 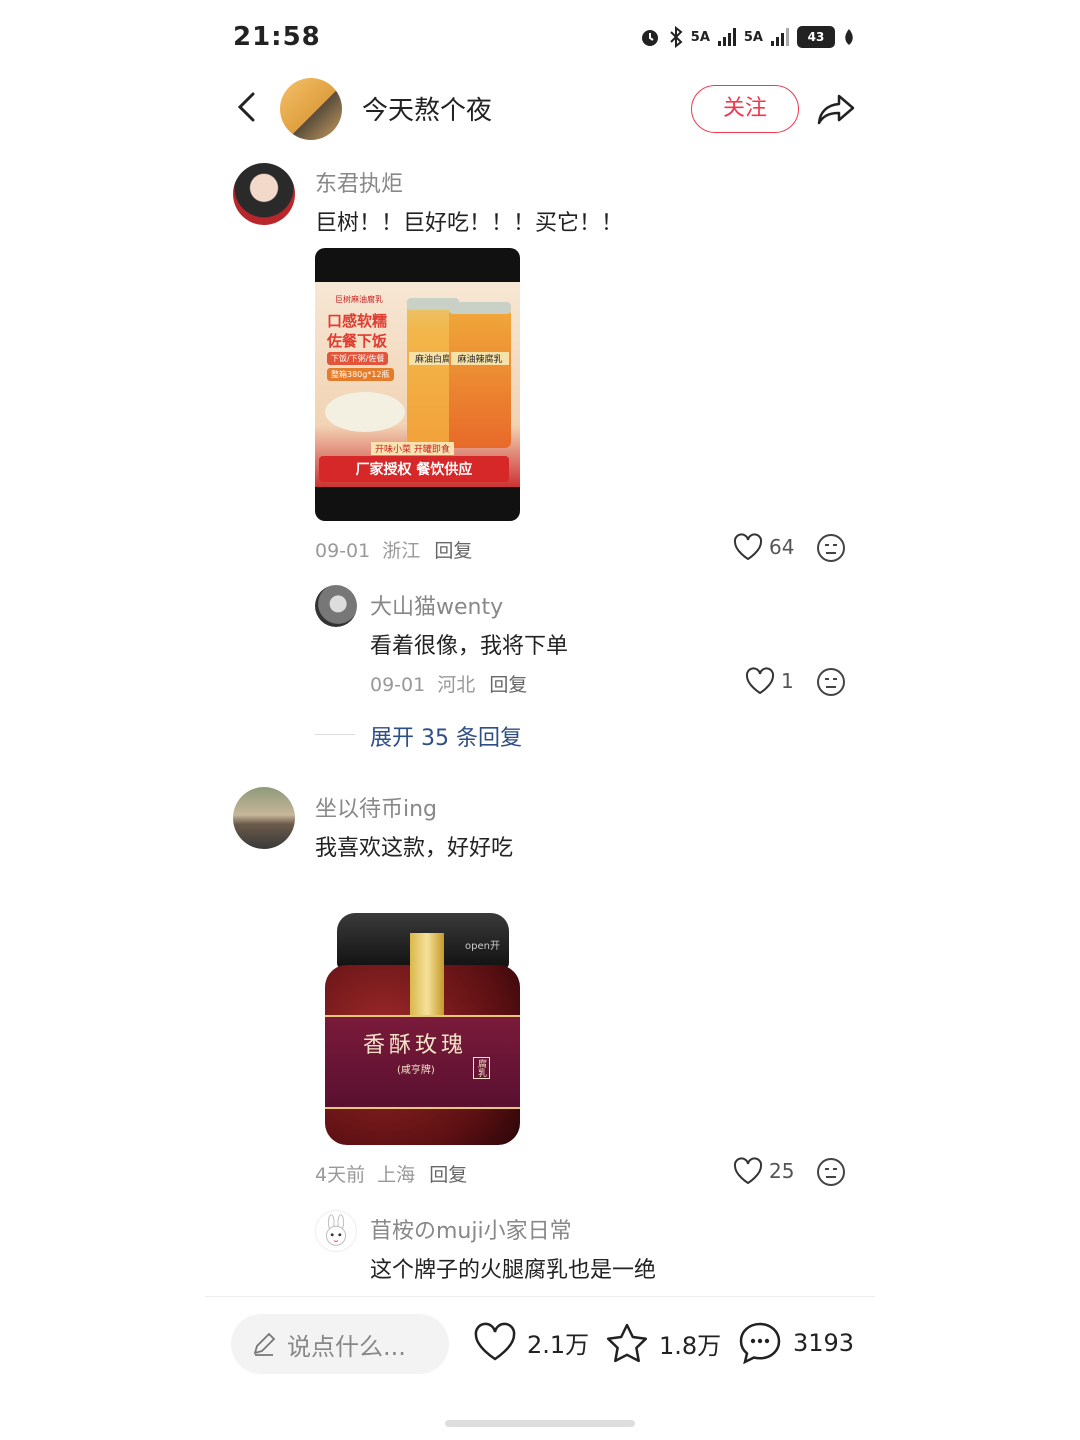 I want to click on status-icons: 5A 5A 43, so click(x=747, y=37).